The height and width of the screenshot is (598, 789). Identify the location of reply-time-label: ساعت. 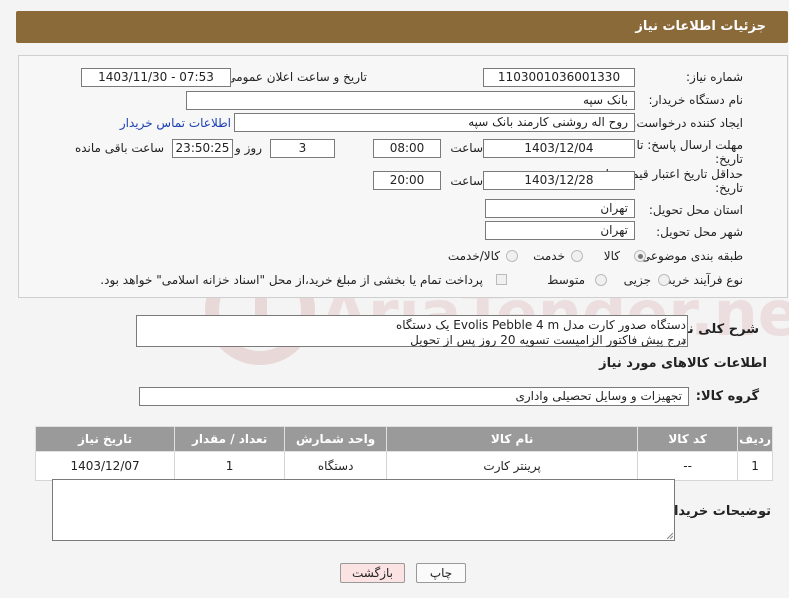
(466, 148).